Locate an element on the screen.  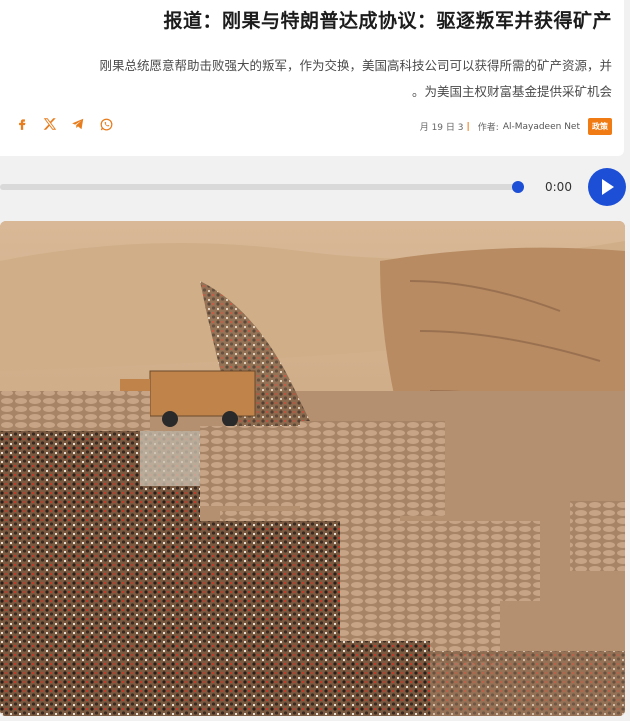
article-title: 报道：刚果与特朗普达成协议：驱逐叛军并获得矿产 is located at coordinates (387, 21).